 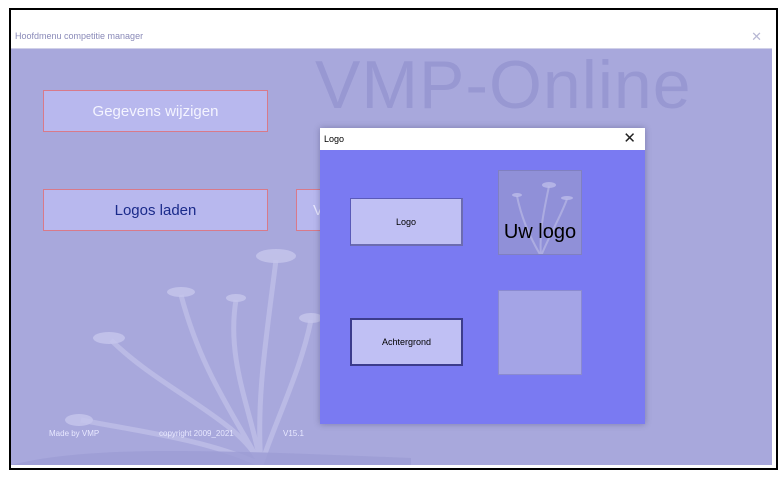 What do you see at coordinates (155, 111) in the screenshot?
I see `gegevens-wijzigen-button: Gegevens wijzigen` at bounding box center [155, 111].